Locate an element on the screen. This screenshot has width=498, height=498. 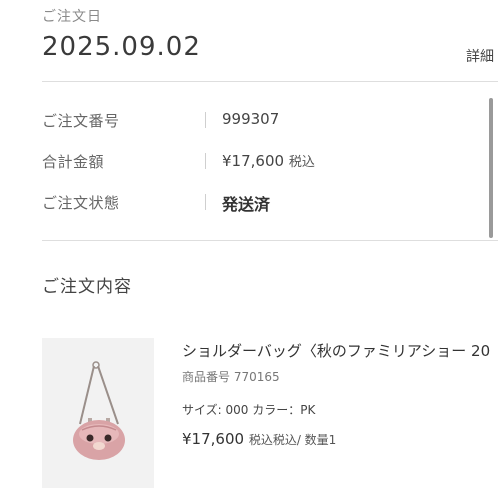
total-amount-value: ¥17,600 税込 is located at coordinates (268, 160).